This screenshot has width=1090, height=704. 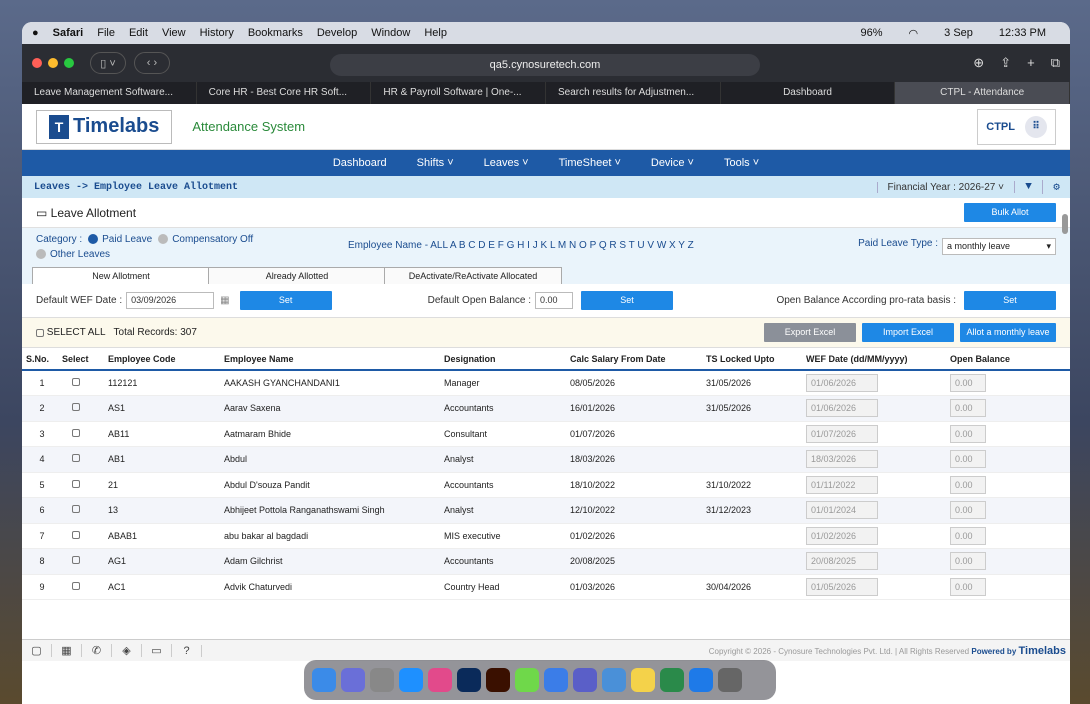 What do you see at coordinates (104, 126) in the screenshot?
I see `timelabs-logo: T Timelabs` at bounding box center [104, 126].